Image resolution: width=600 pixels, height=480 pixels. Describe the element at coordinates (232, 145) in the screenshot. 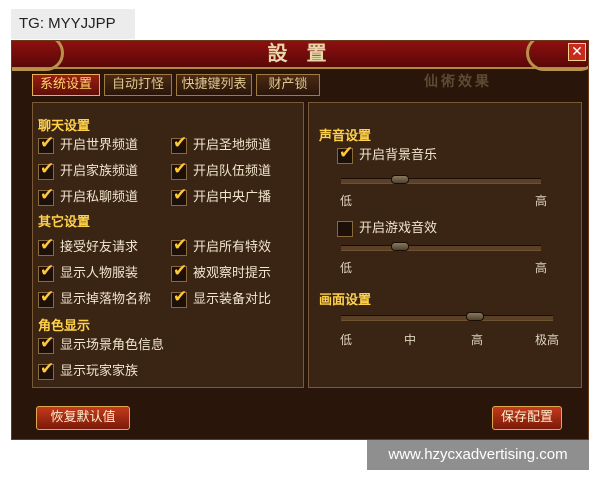

I see `checkbox-label: 开启圣地频道` at that location.